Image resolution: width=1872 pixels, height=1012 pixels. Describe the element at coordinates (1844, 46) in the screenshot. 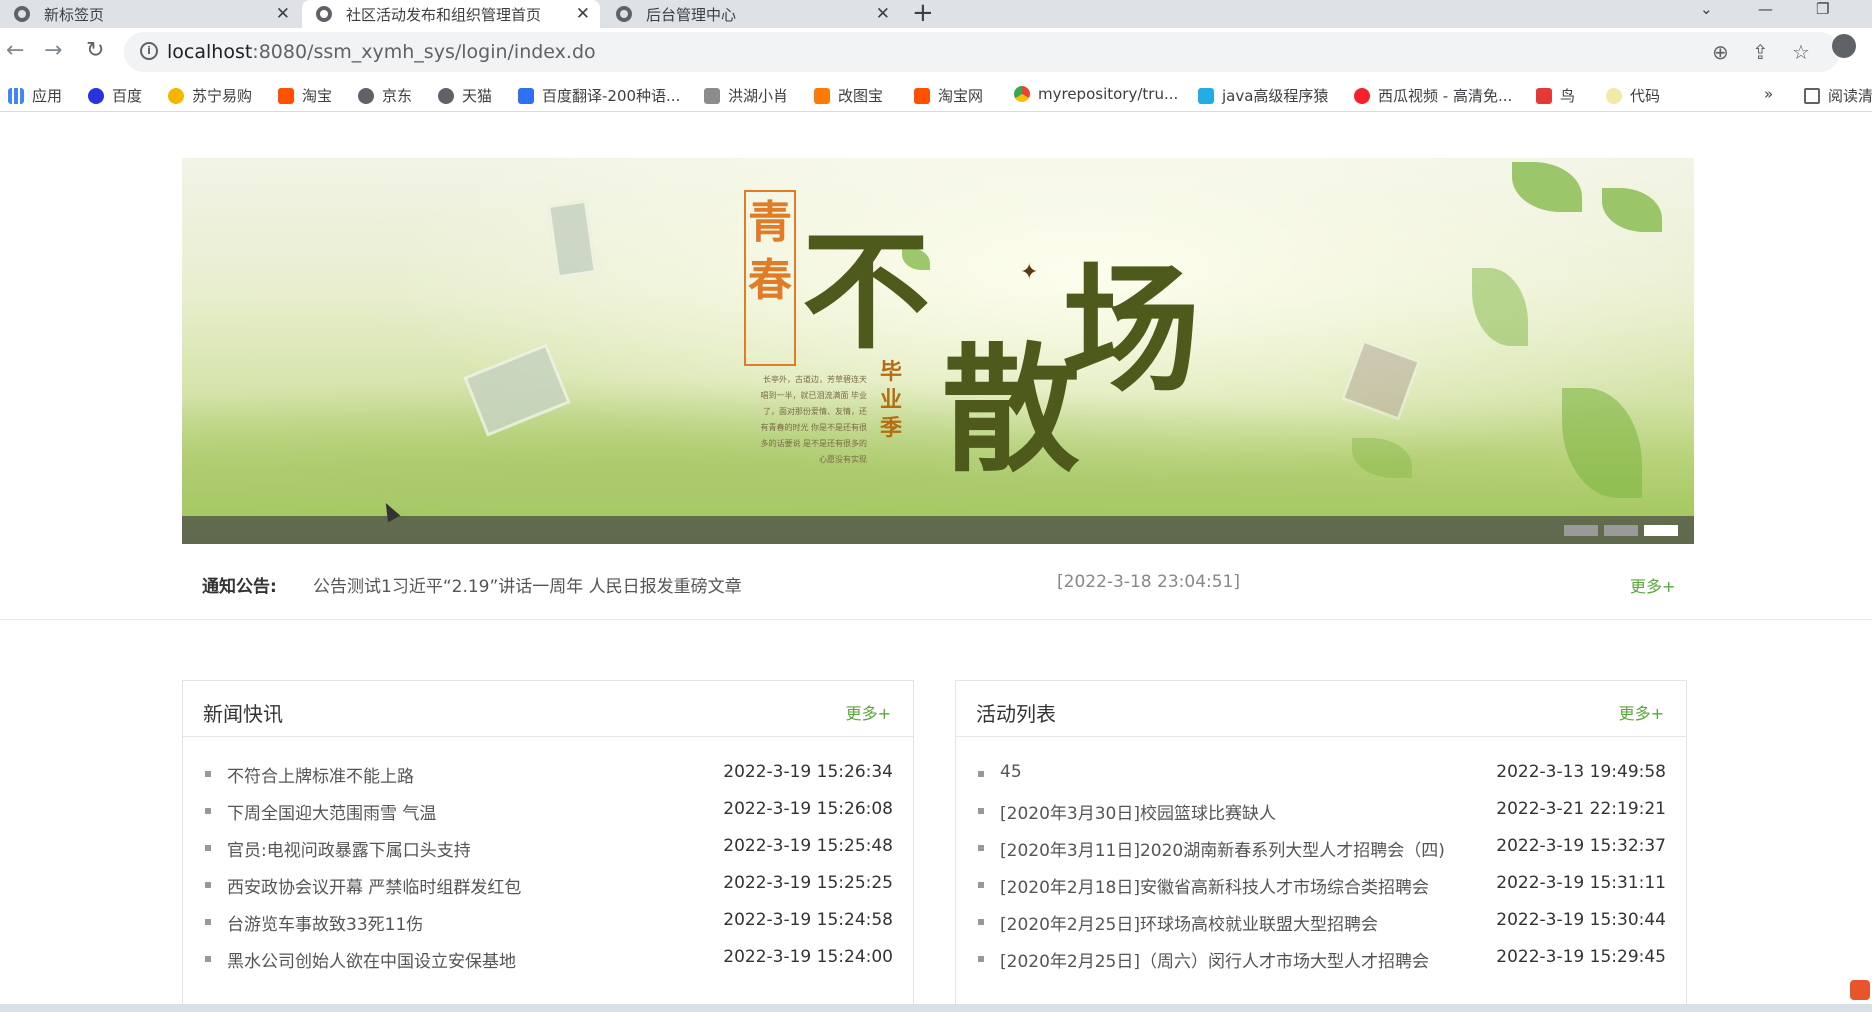

I see `profile-avatar-icon` at that location.